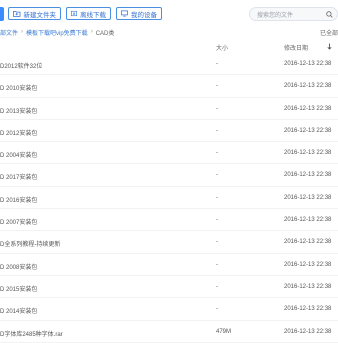  I want to click on breadcrumb-item-parent: 模板下载吧vip免费下载, so click(57, 32).